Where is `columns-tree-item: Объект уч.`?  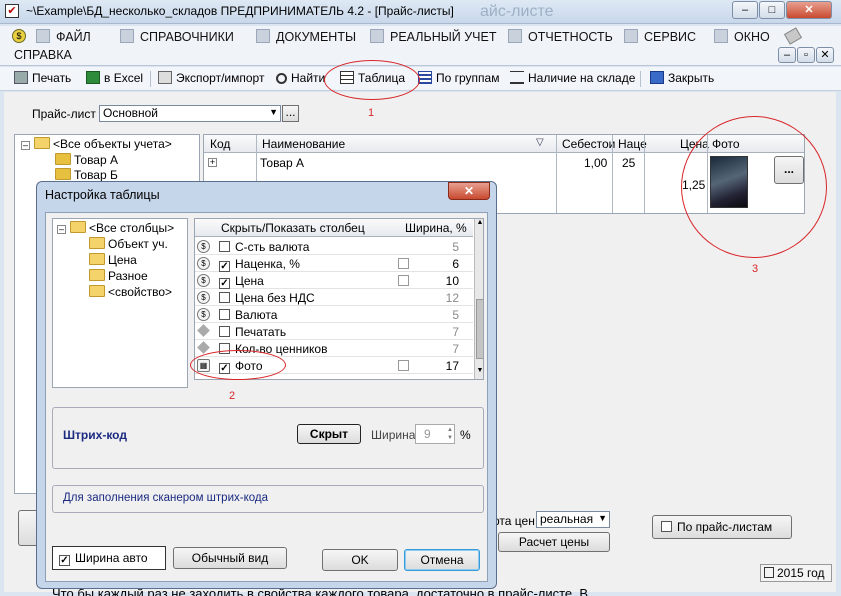 columns-tree-item: Объект уч. is located at coordinates (128, 244).